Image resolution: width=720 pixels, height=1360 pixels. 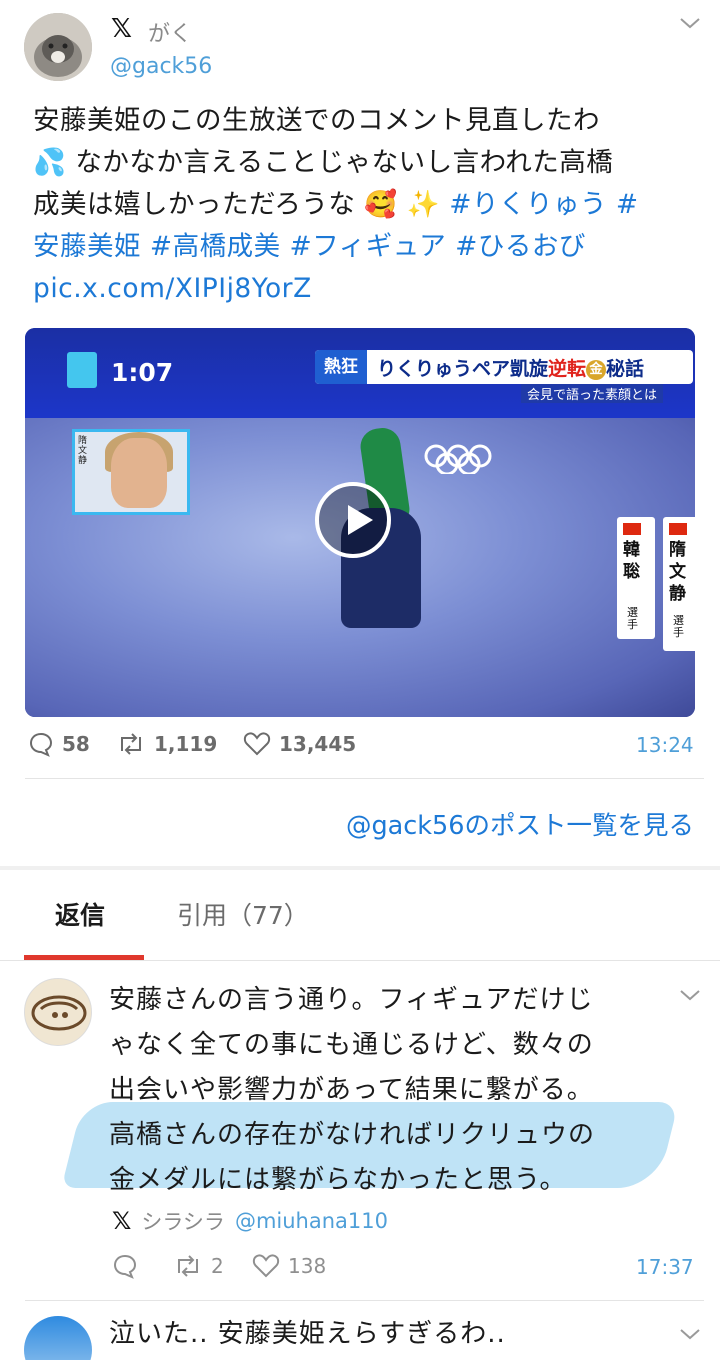 I want to click on third-reply-text: 泣いた.. 安藤美姫えらすぎるわ.., so click(x=307, y=1334).